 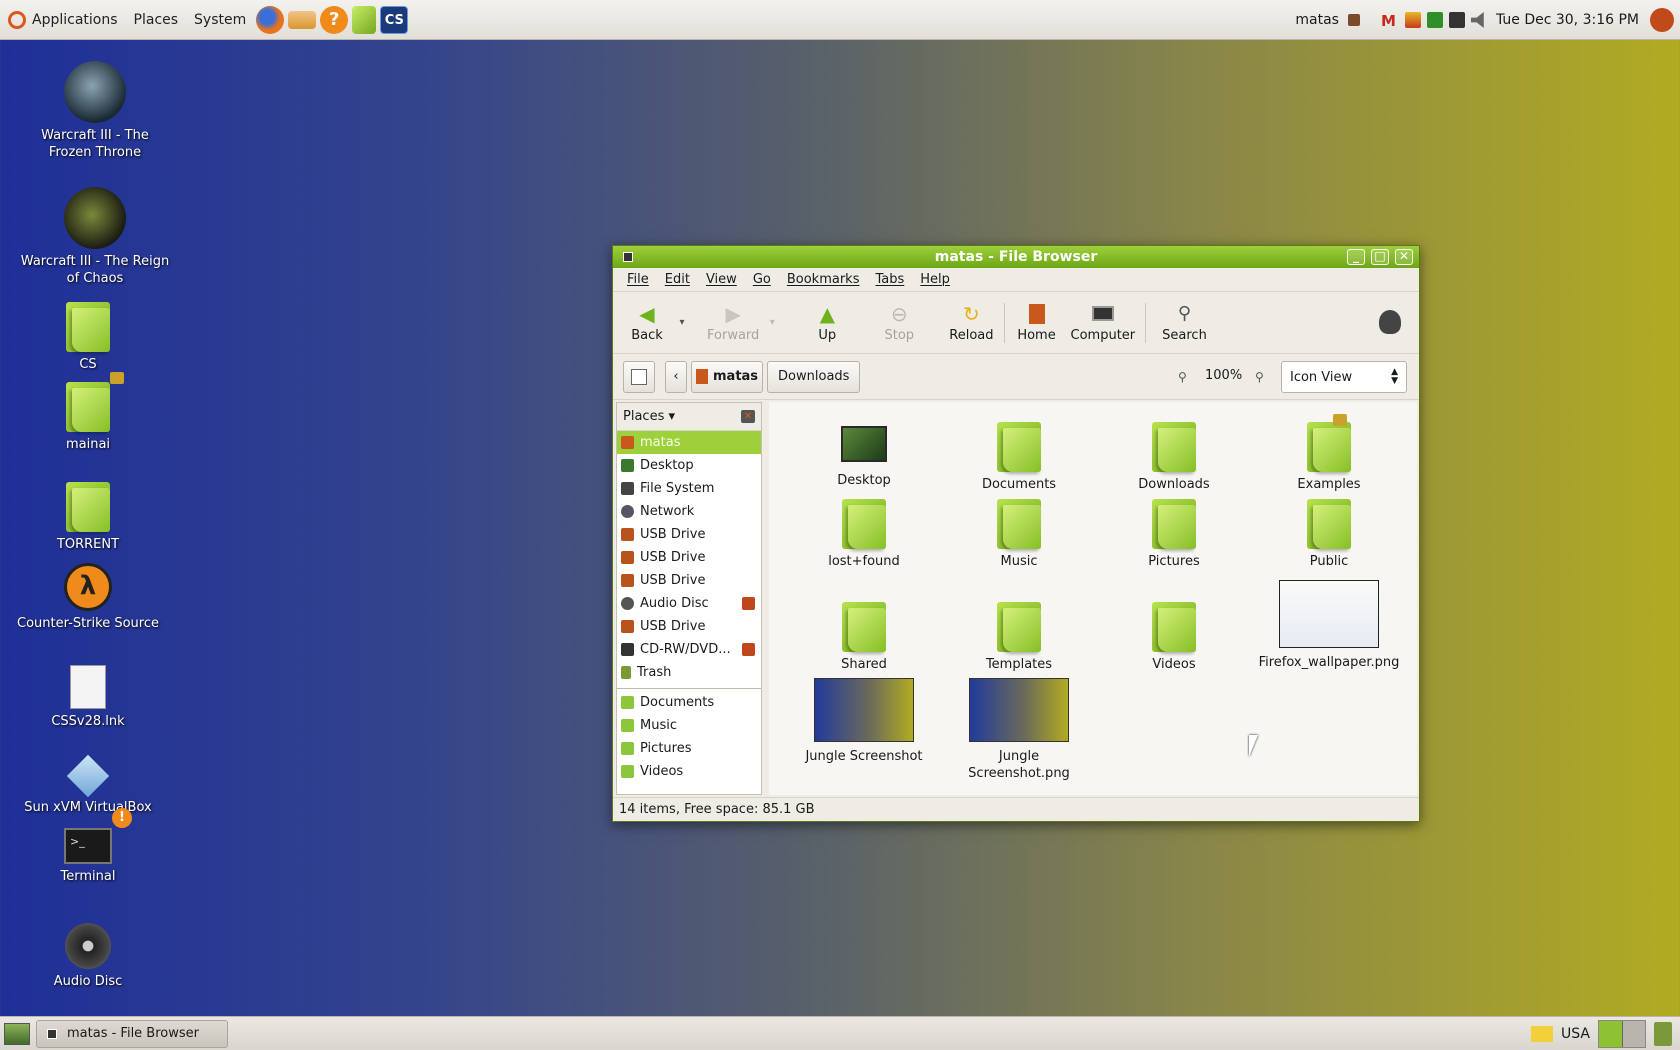 I want to click on bookmark-pictures: Pictures, so click(x=689, y=748).